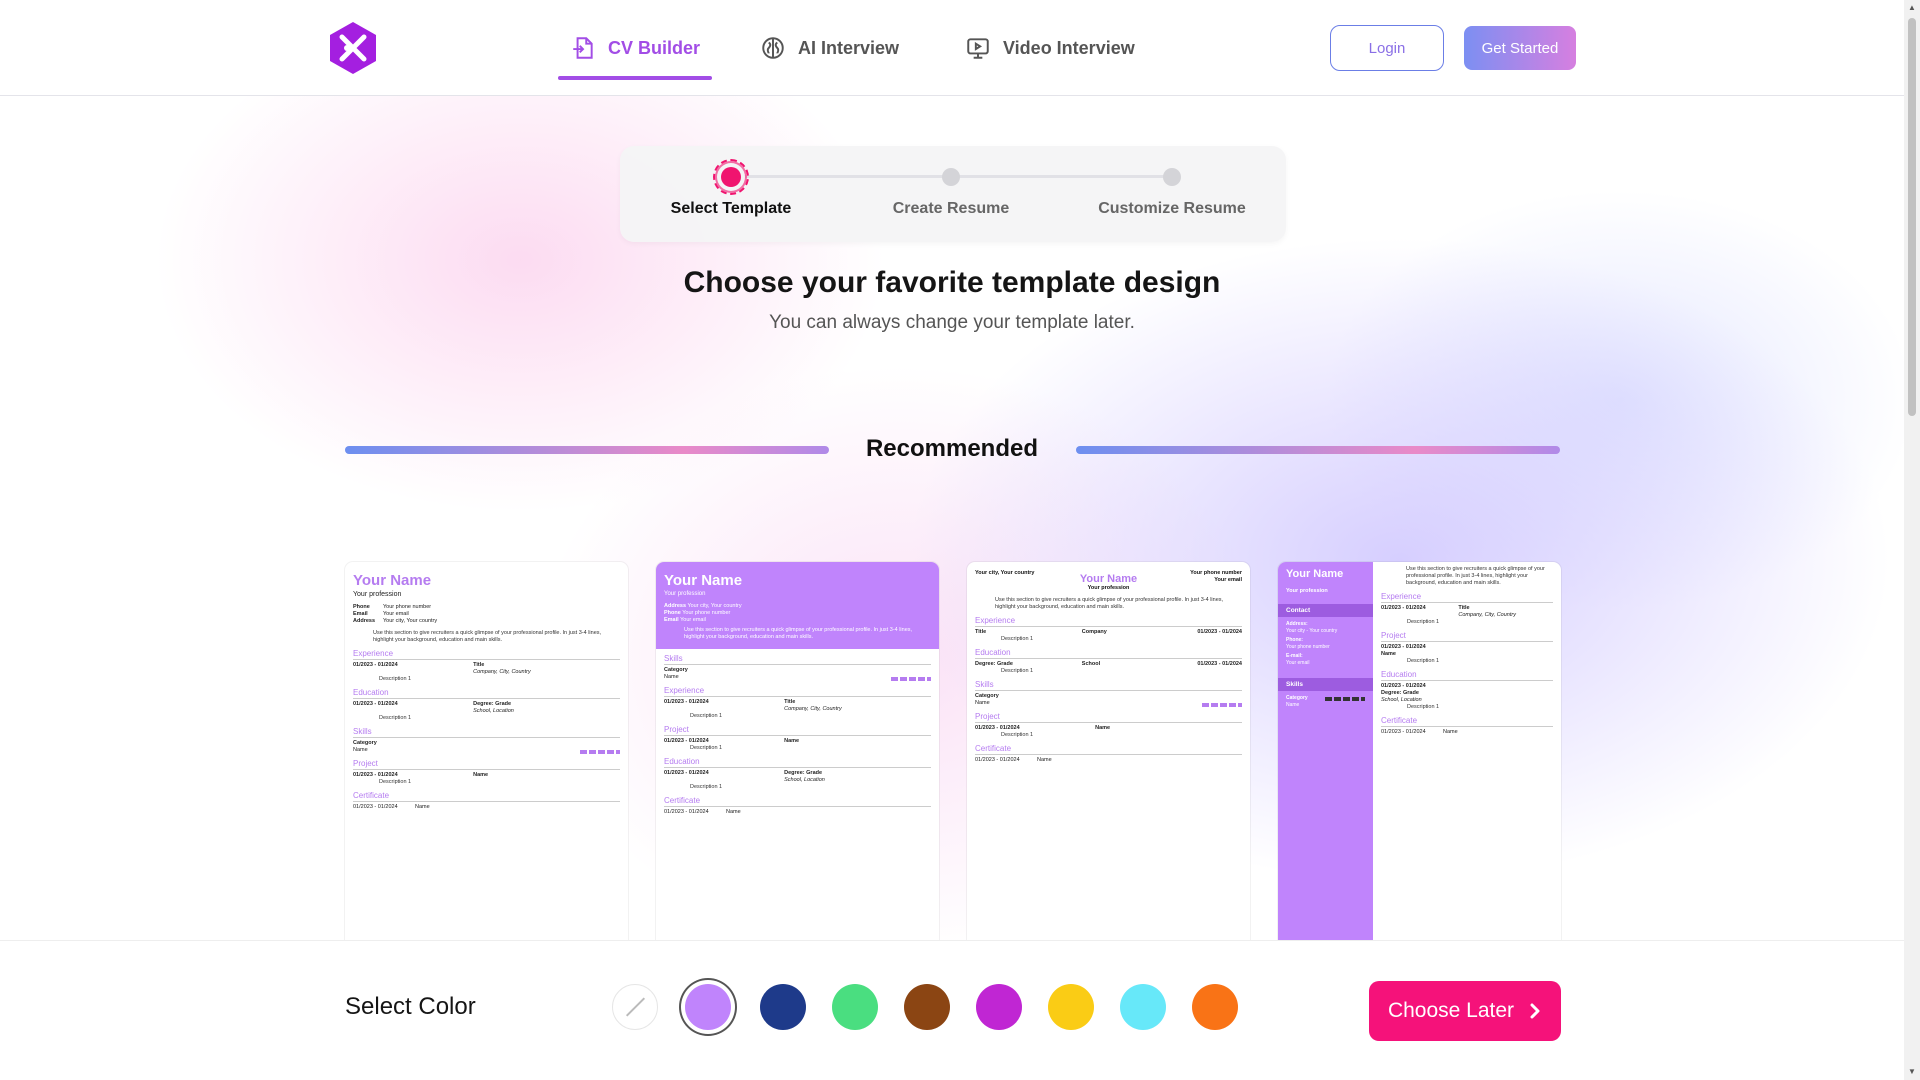  What do you see at coordinates (583, 48) in the screenshot?
I see `file-import-icon` at bounding box center [583, 48].